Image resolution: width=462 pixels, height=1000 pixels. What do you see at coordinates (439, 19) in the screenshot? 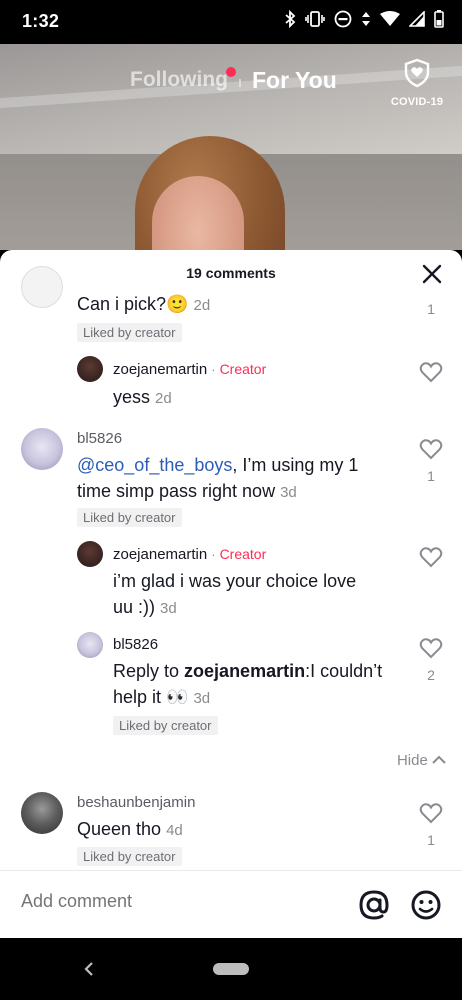
I see `battery-icon` at bounding box center [439, 19].